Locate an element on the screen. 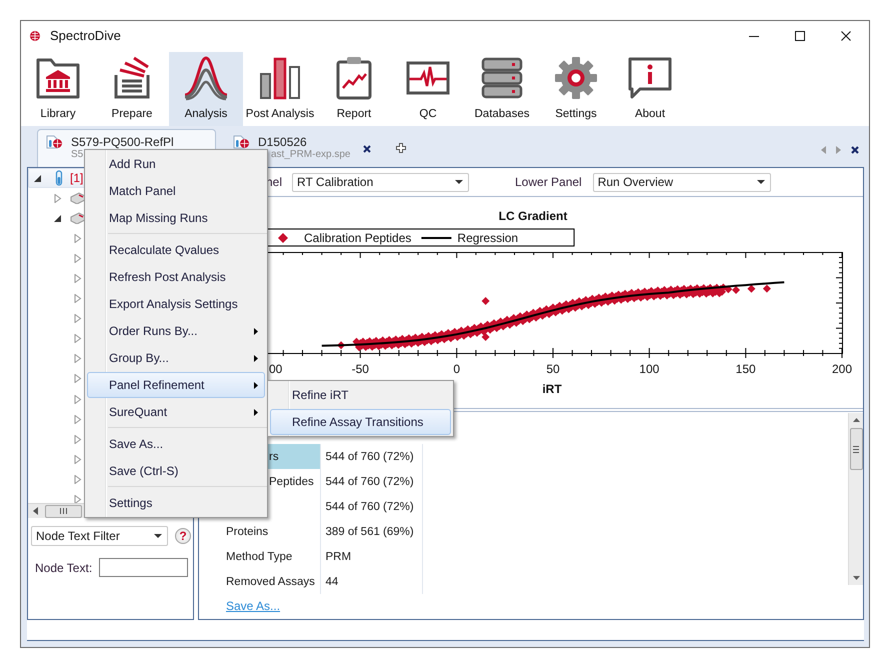  gear-icon is located at coordinates (576, 78).